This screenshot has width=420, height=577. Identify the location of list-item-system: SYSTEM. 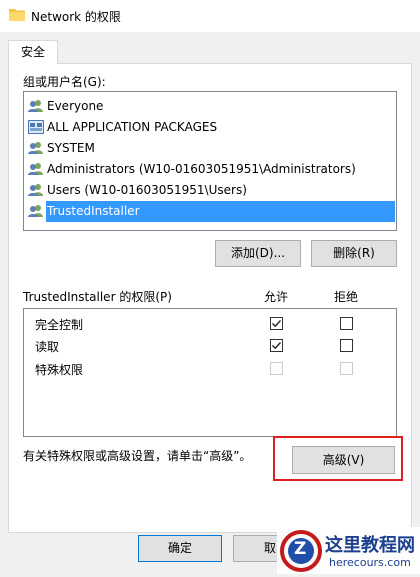
(211, 148).